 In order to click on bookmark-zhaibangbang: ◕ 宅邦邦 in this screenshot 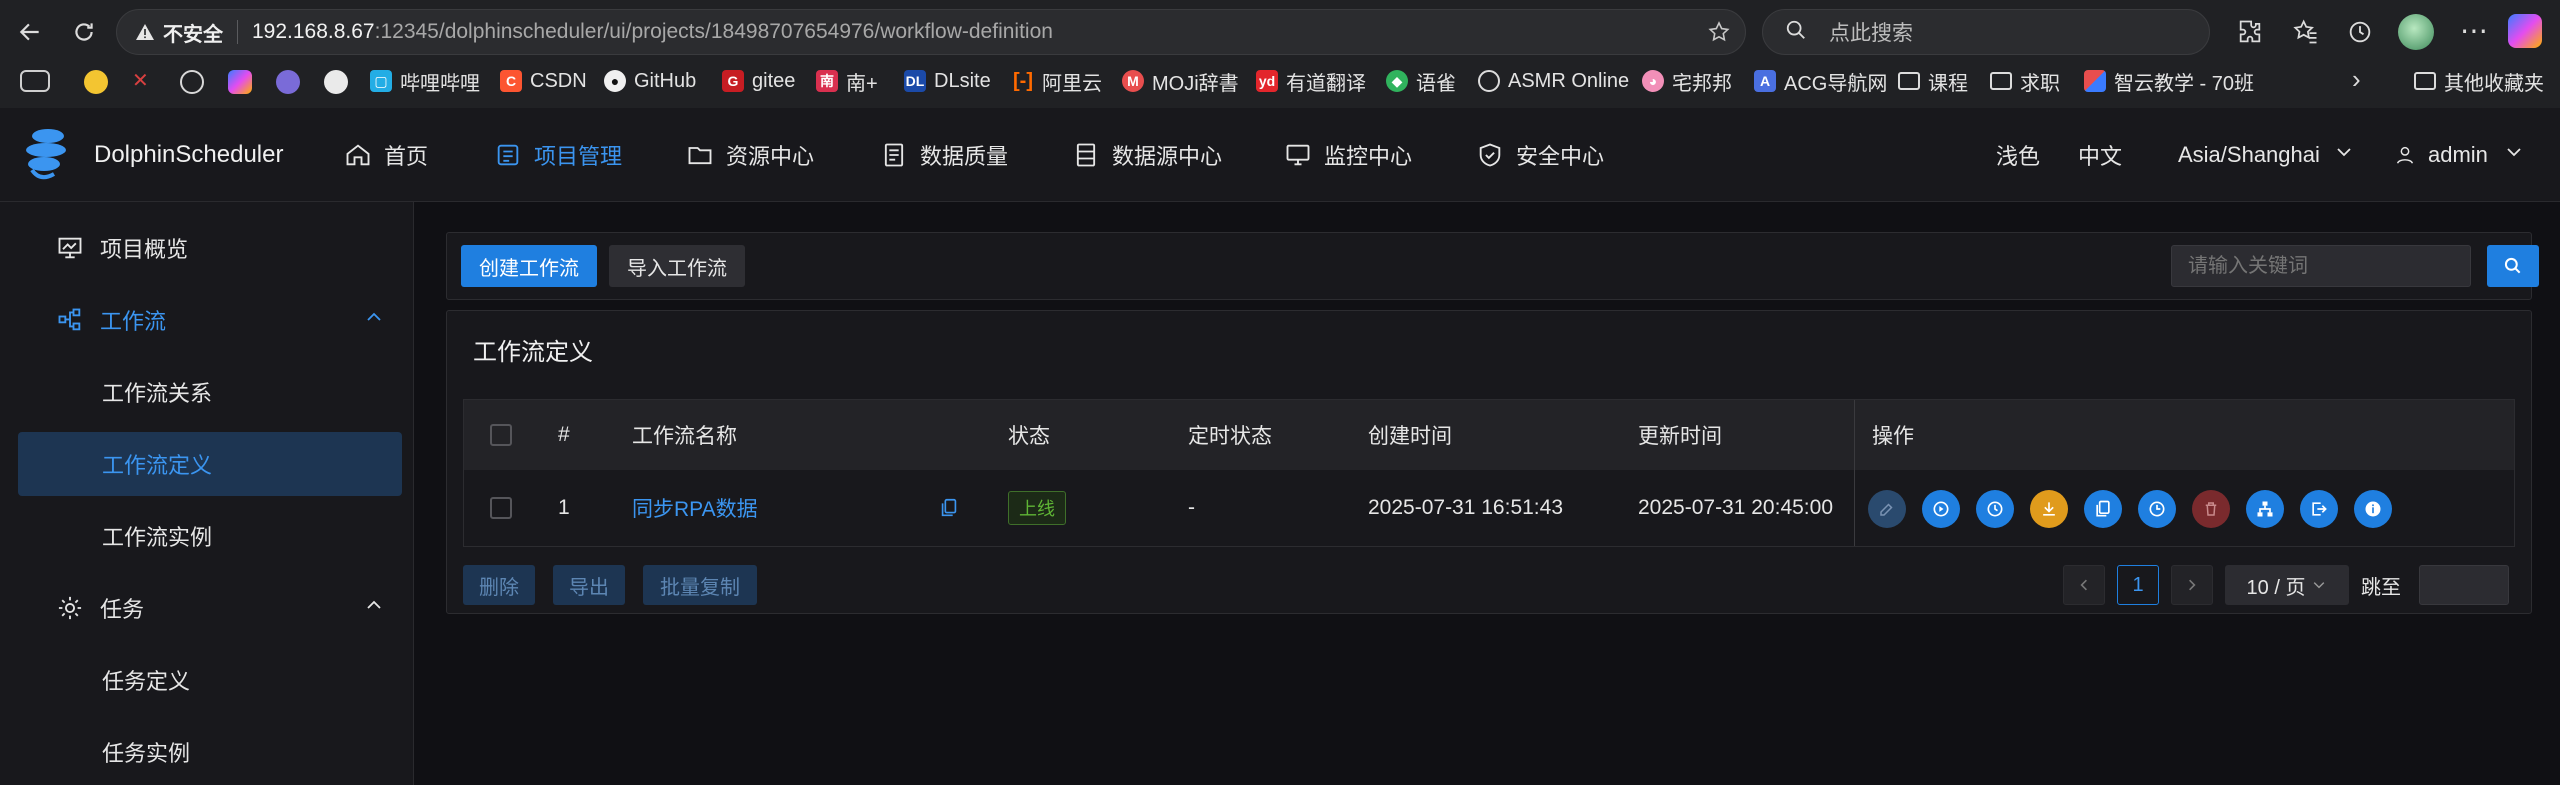, I will do `click(1687, 81)`.